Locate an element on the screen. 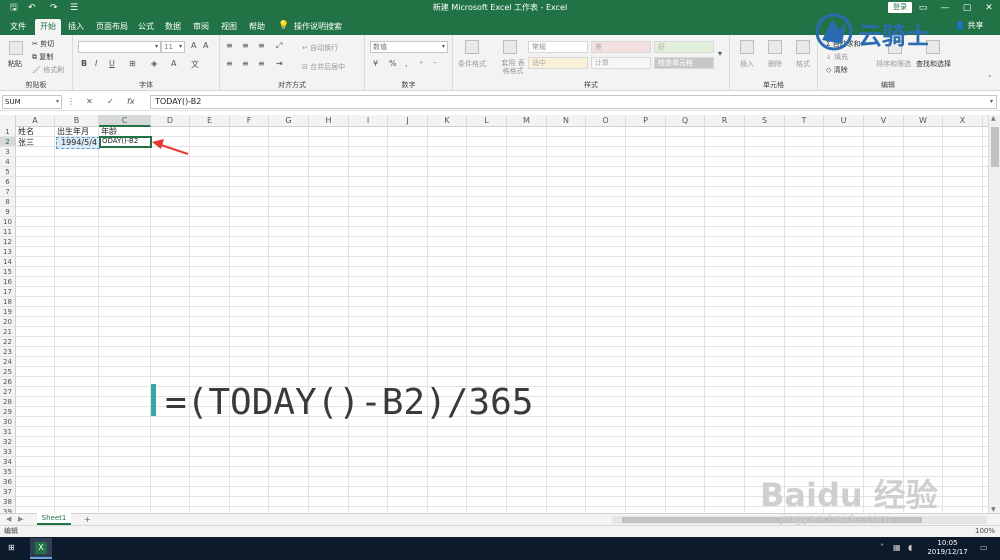  delete-cells-button: 删除 is located at coordinates (775, 64).